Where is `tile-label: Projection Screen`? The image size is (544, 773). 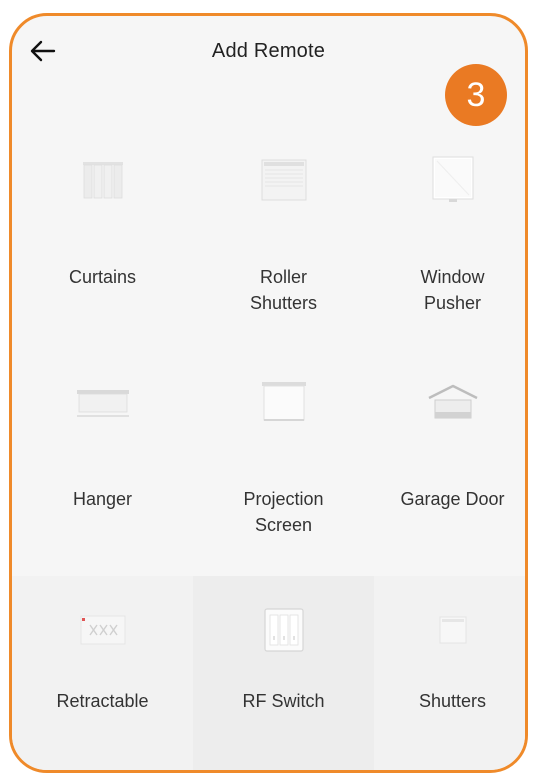 tile-label: Projection Screen is located at coordinates (283, 512).